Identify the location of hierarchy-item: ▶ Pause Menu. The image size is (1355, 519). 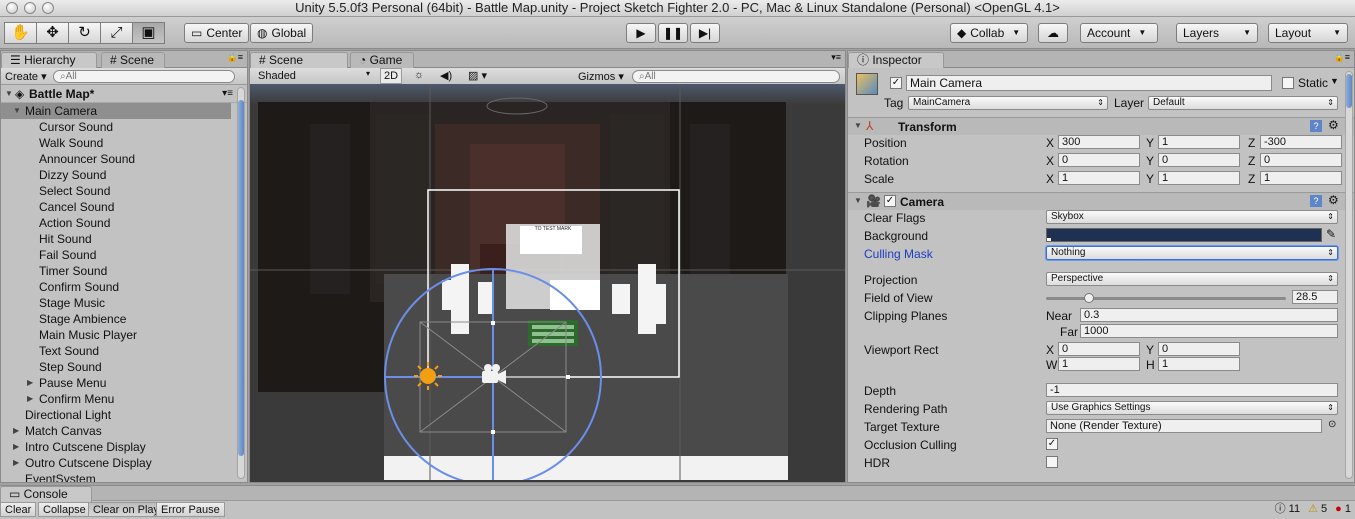
(116, 383).